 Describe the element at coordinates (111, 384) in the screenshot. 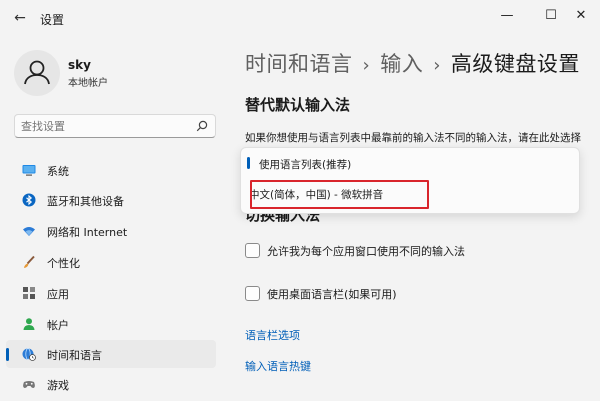

I see `sidebar-item-gaming: 游戏` at that location.